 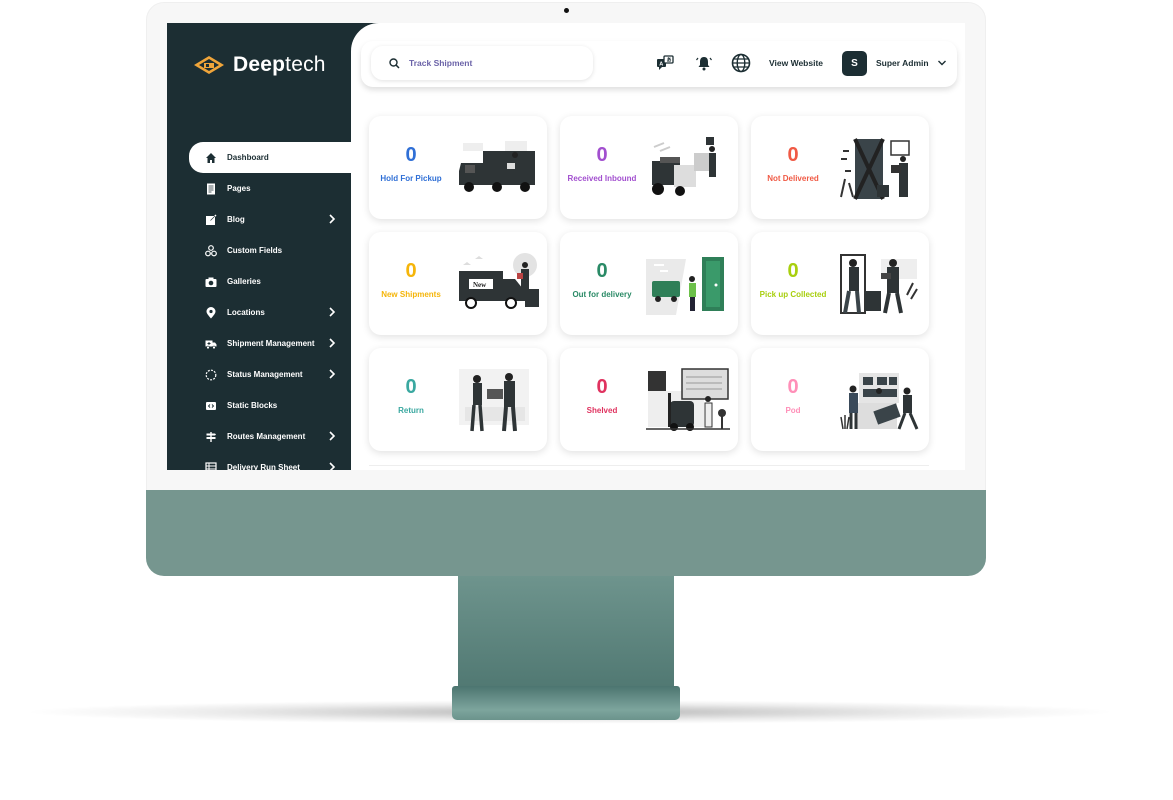 What do you see at coordinates (211, 406) in the screenshot?
I see `code-icon` at bounding box center [211, 406].